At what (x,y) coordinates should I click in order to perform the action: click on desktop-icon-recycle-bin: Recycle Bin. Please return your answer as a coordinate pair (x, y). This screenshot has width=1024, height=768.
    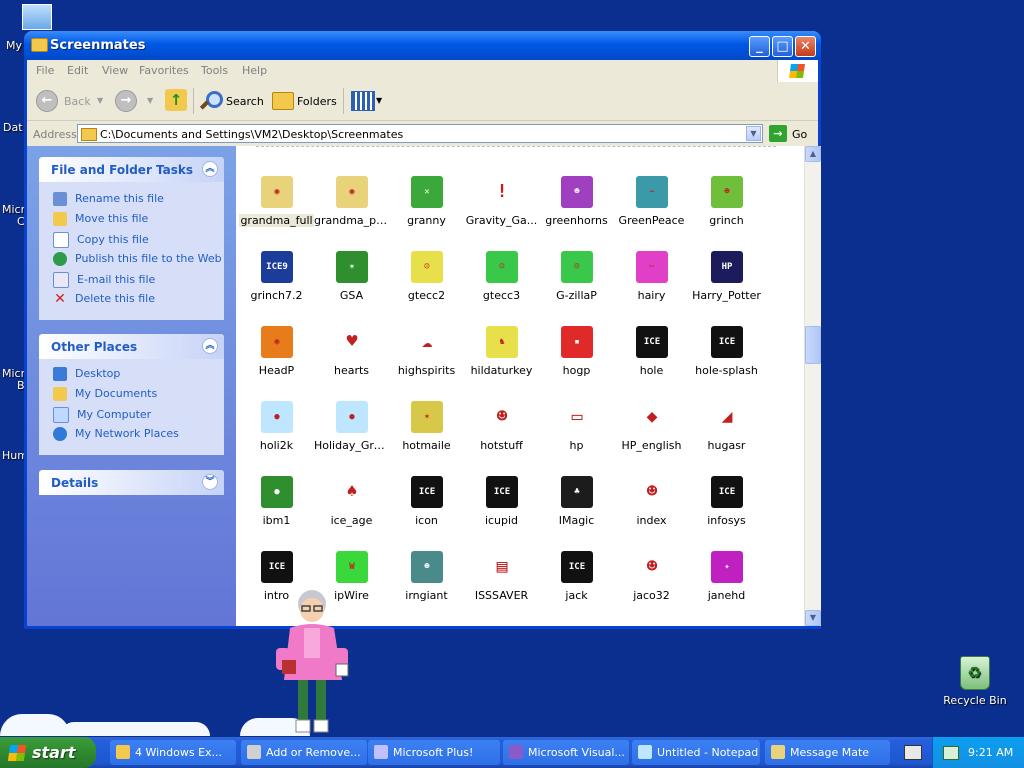
    Looking at the image, I should click on (975, 681).